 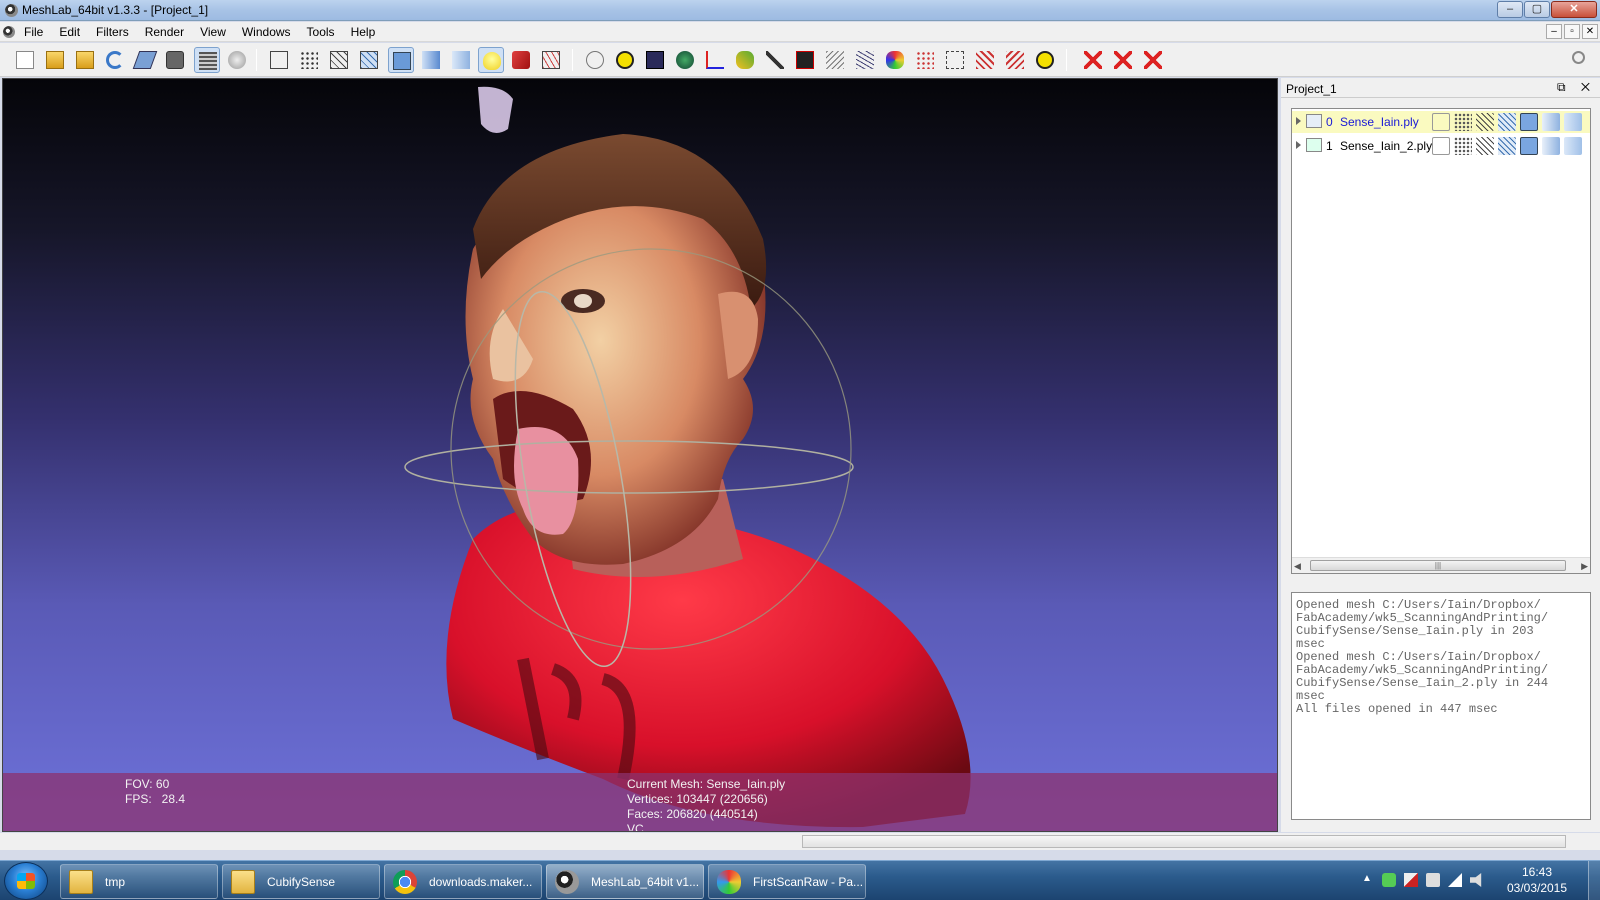 I want to click on meshlab-icon, so click(x=567, y=882).